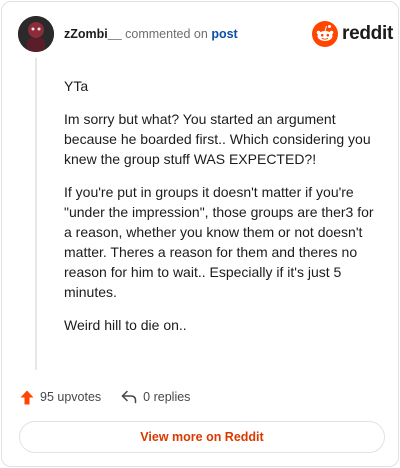  Describe the element at coordinates (125, 325) in the screenshot. I see `comment-paragraph: Weird hill to die on..` at that location.